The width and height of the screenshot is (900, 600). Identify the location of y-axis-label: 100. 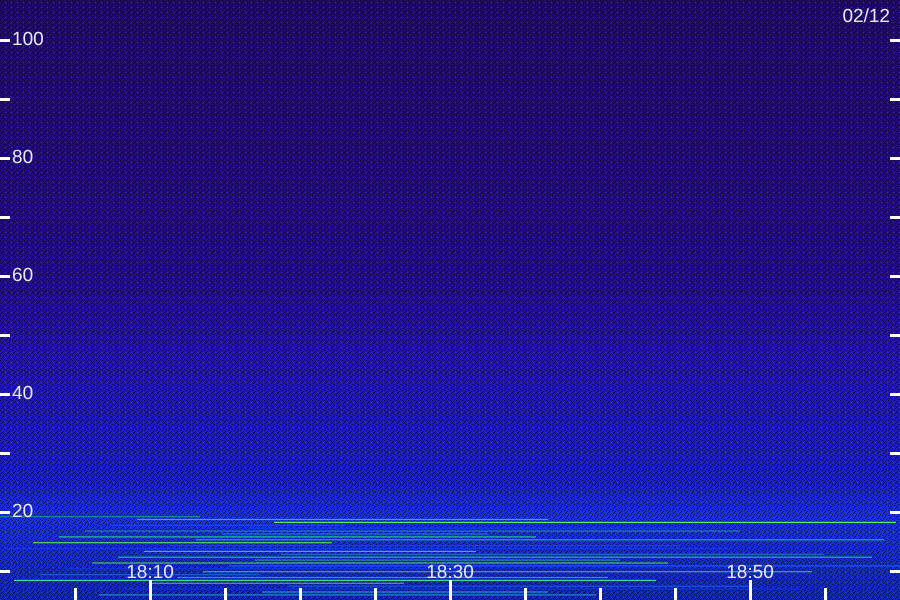
(28, 39).